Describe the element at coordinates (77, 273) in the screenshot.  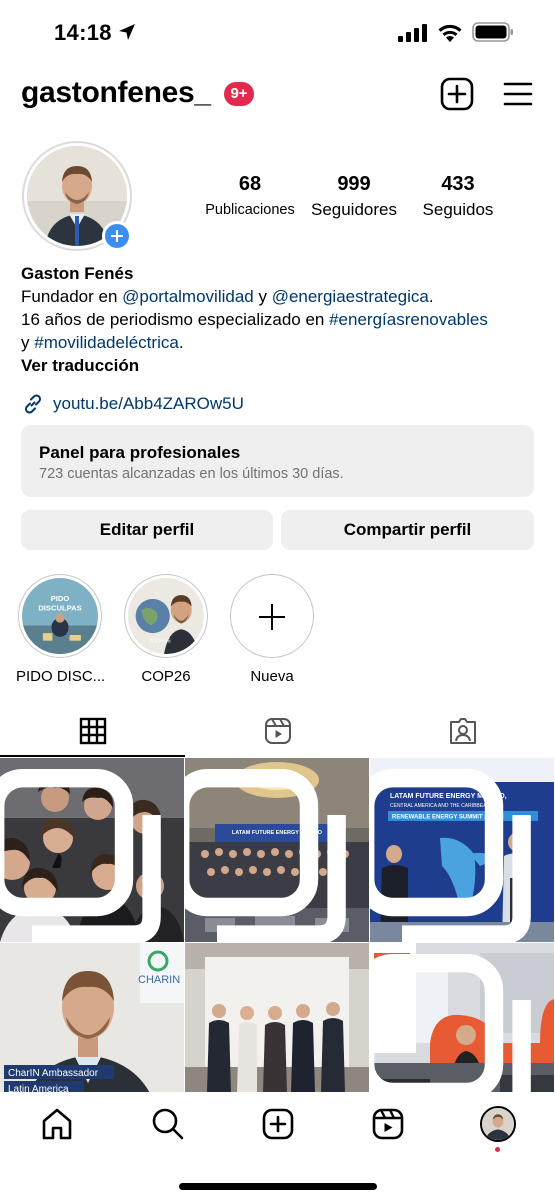
I see `profile-name: Gaston Fenés` at that location.